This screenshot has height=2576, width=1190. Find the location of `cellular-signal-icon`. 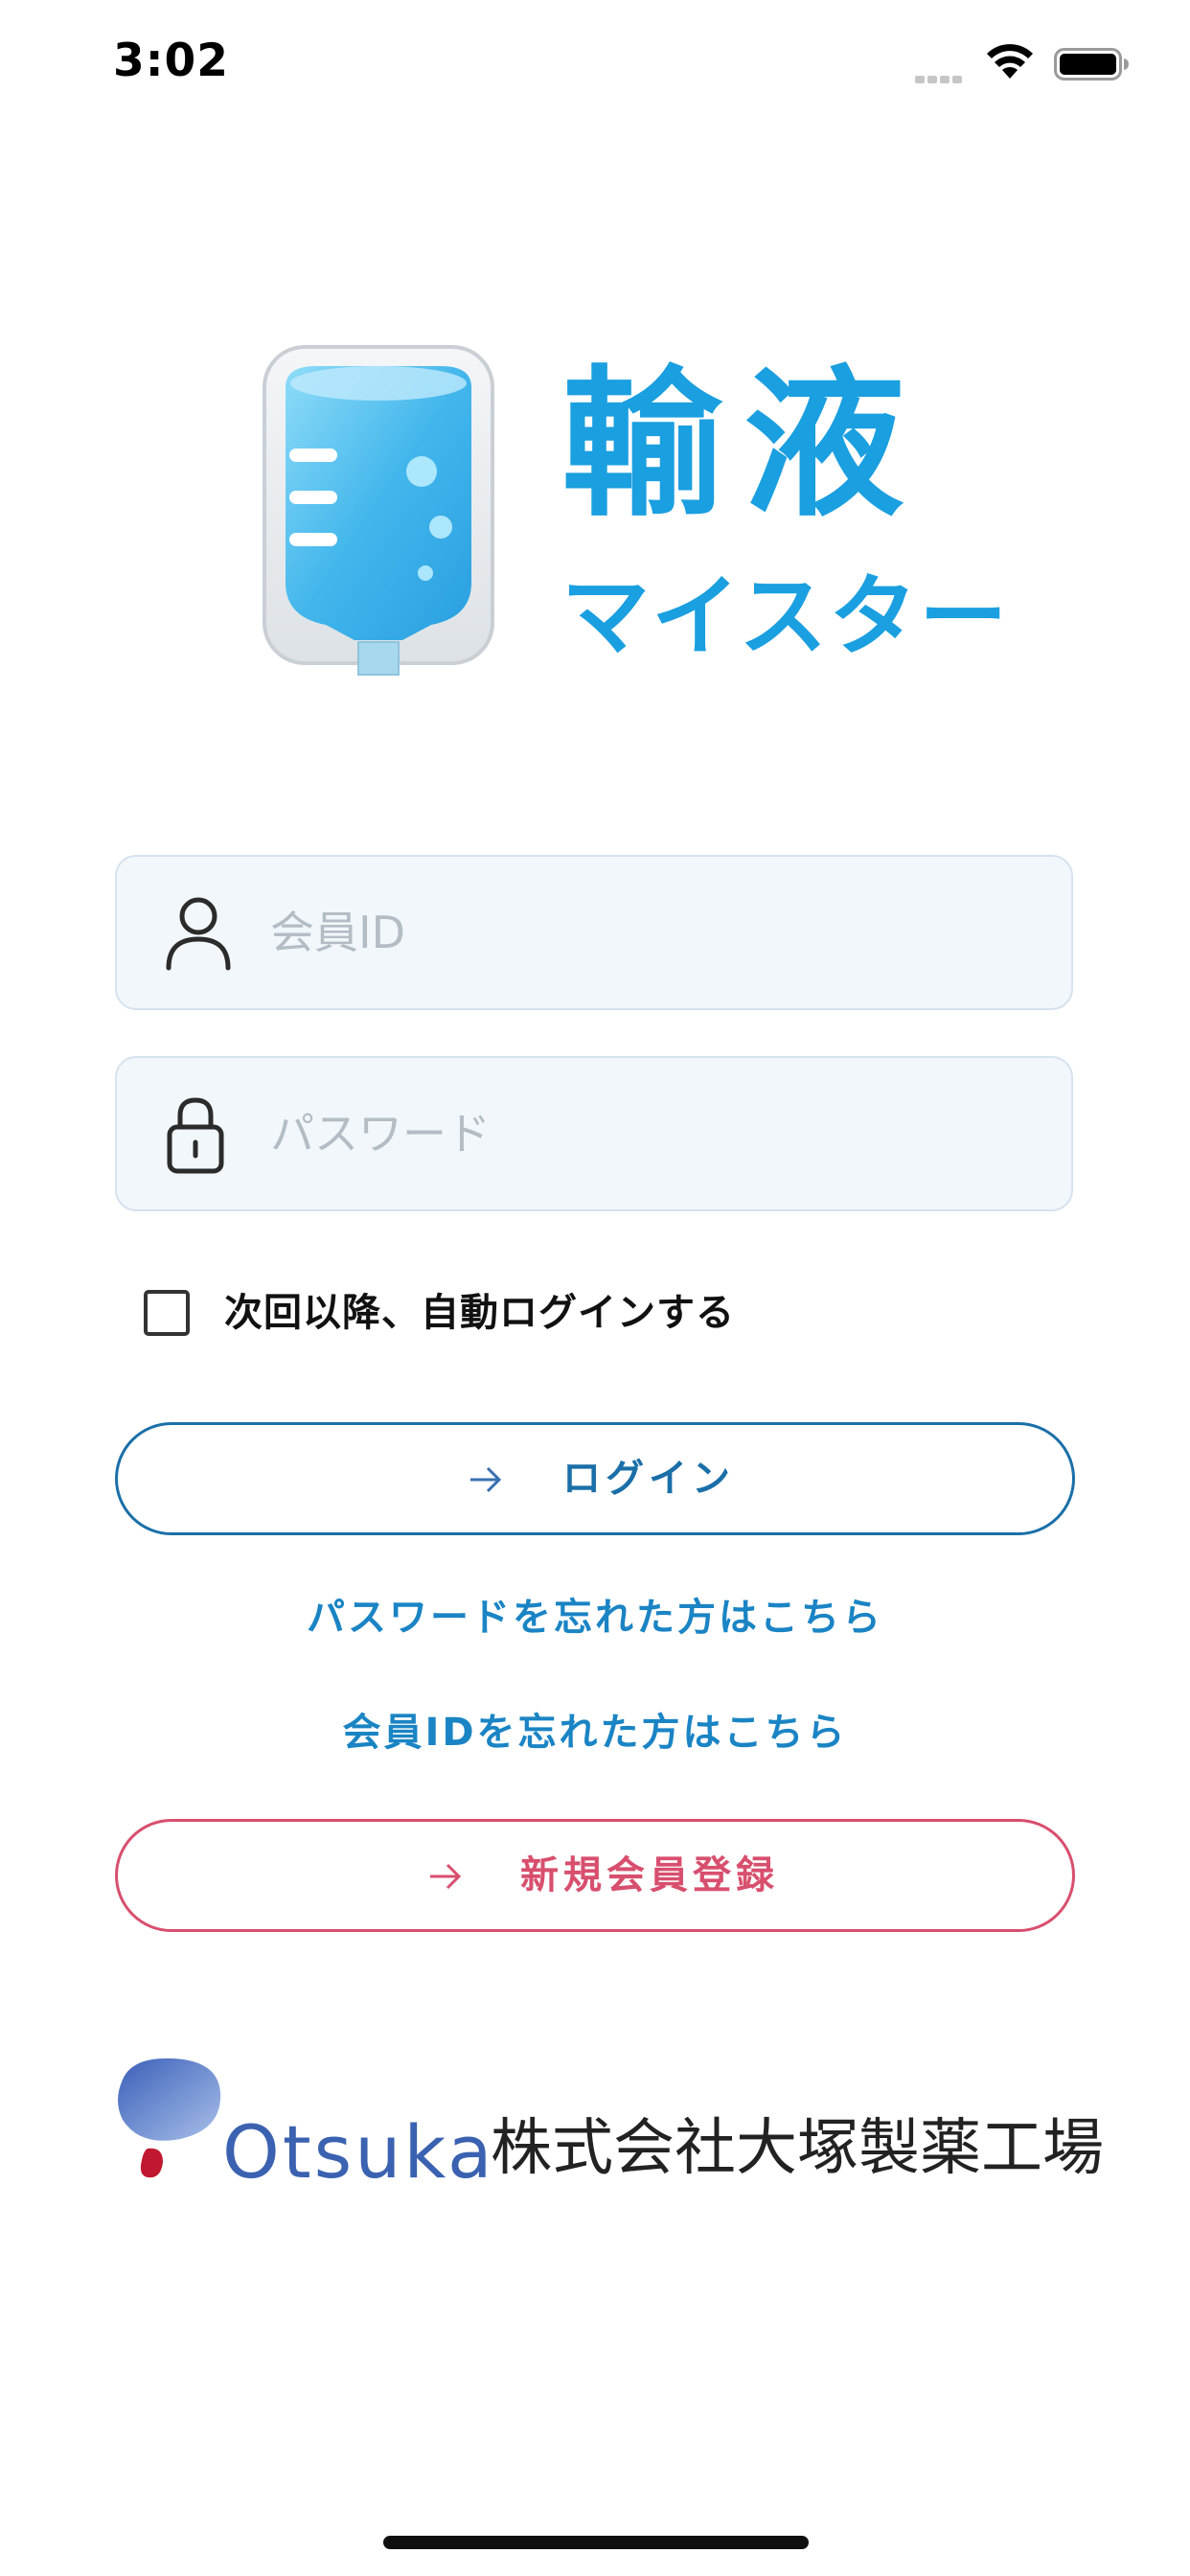

cellular-signal-icon is located at coordinates (940, 78).